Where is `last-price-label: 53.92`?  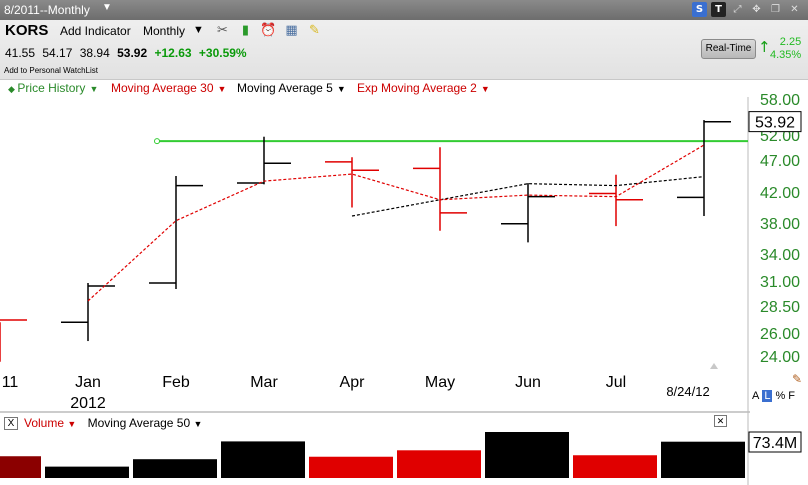
last-price-label: 53.92 is located at coordinates (775, 123).